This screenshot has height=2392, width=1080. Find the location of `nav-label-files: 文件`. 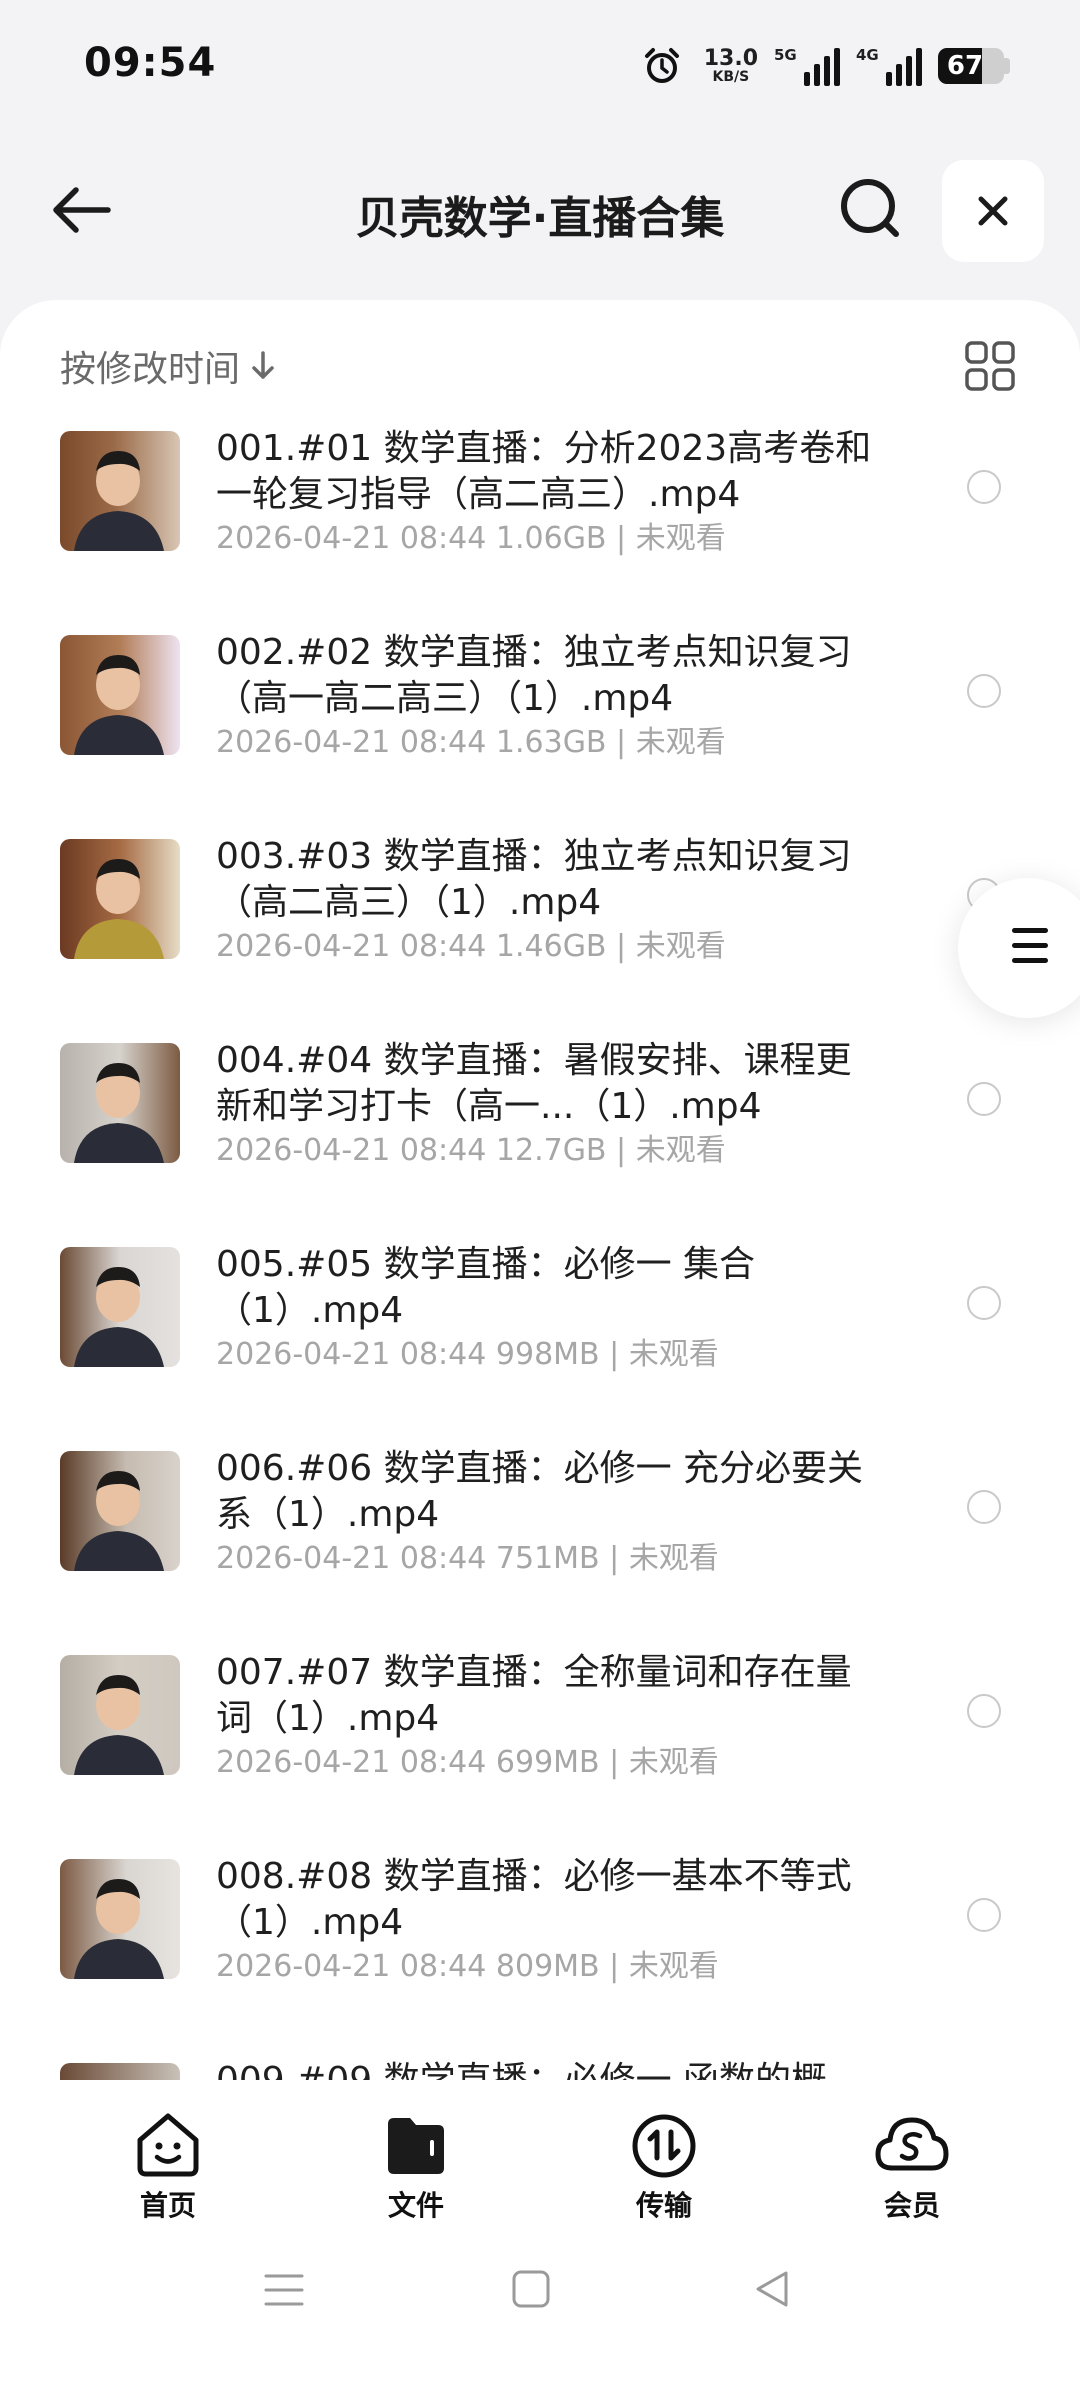

nav-label-files: 文件 is located at coordinates (415, 2205).